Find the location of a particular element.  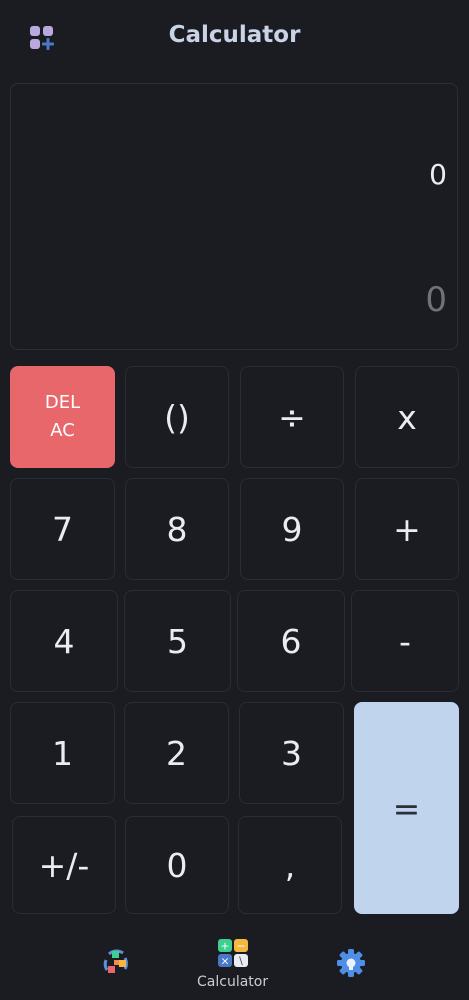

digit-5-button: 5 is located at coordinates (177, 641).